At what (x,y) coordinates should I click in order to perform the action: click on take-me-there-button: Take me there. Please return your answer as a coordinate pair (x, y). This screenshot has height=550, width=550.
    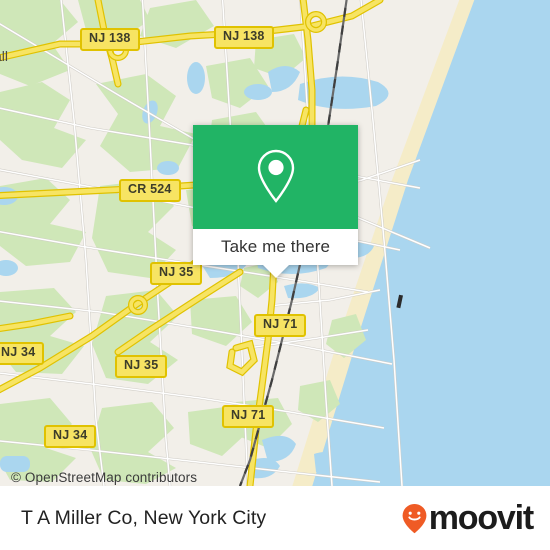
    Looking at the image, I should click on (275, 247).